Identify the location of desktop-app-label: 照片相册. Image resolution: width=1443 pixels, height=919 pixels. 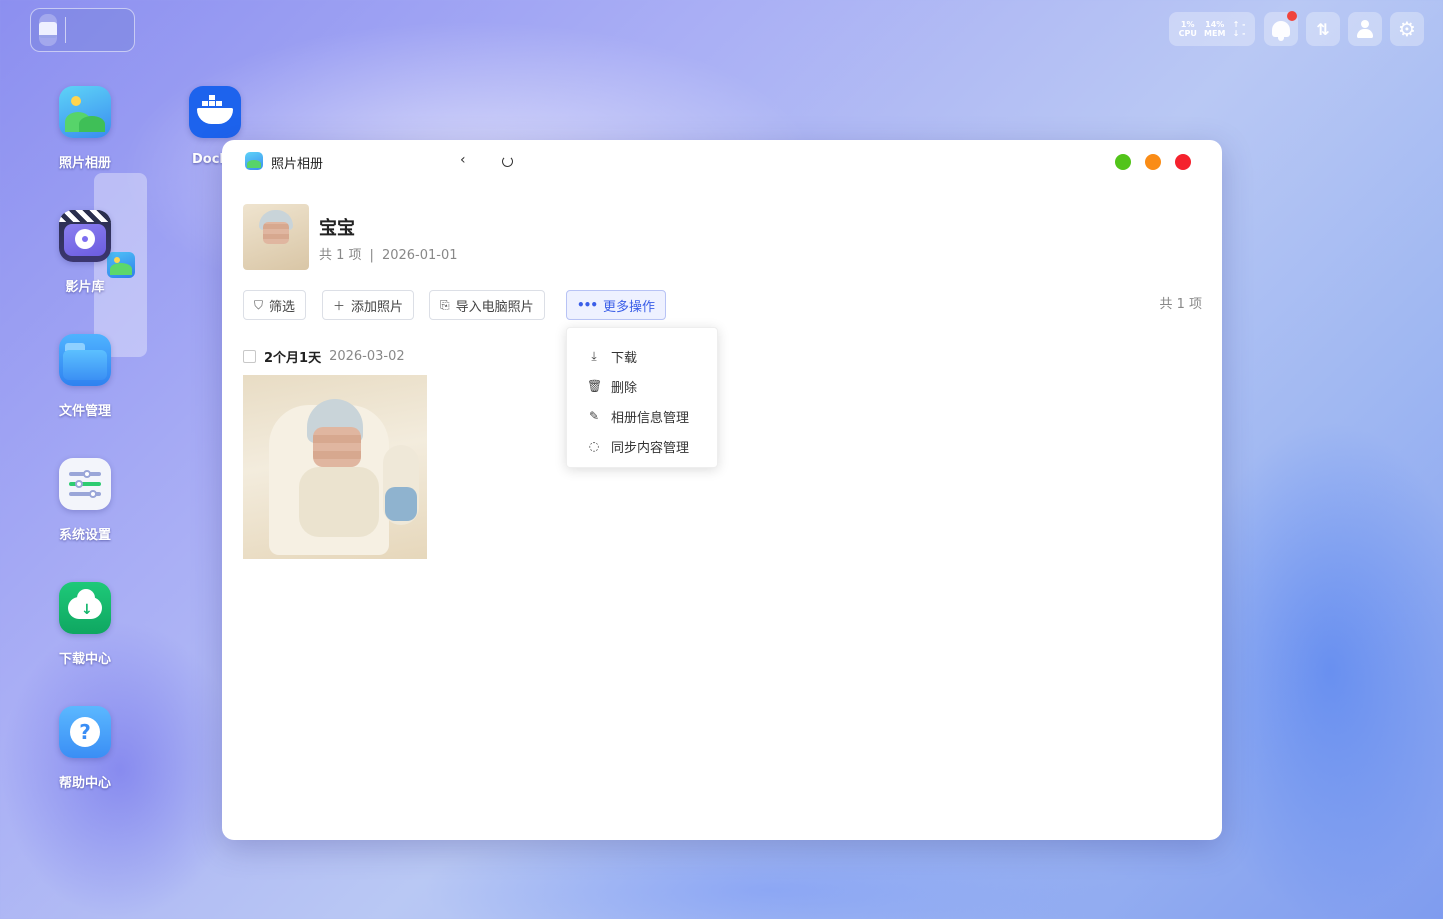
(84, 163).